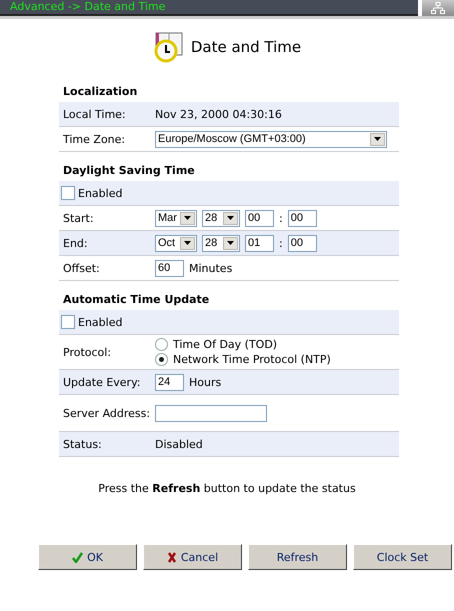 The height and width of the screenshot is (611, 454). What do you see at coordinates (227, 488) in the screenshot?
I see `status-hint: Press the Refresh button to update the status` at bounding box center [227, 488].